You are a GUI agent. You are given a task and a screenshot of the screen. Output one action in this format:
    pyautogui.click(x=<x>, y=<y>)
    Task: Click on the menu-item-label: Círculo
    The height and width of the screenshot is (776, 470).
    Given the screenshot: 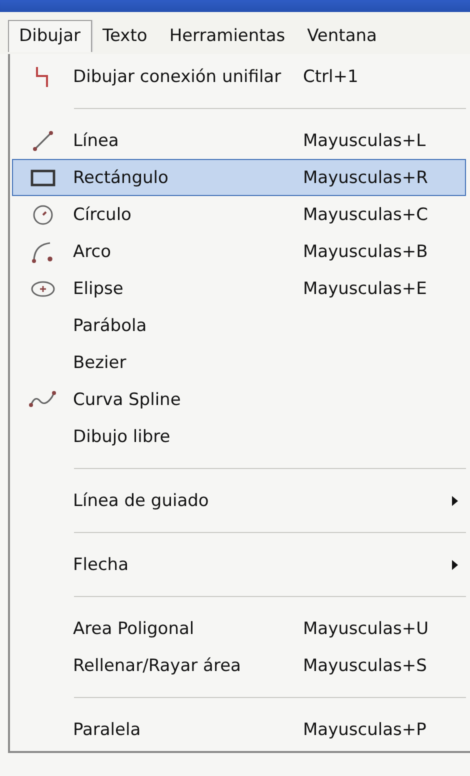 What is the action you would take?
    pyautogui.click(x=102, y=214)
    